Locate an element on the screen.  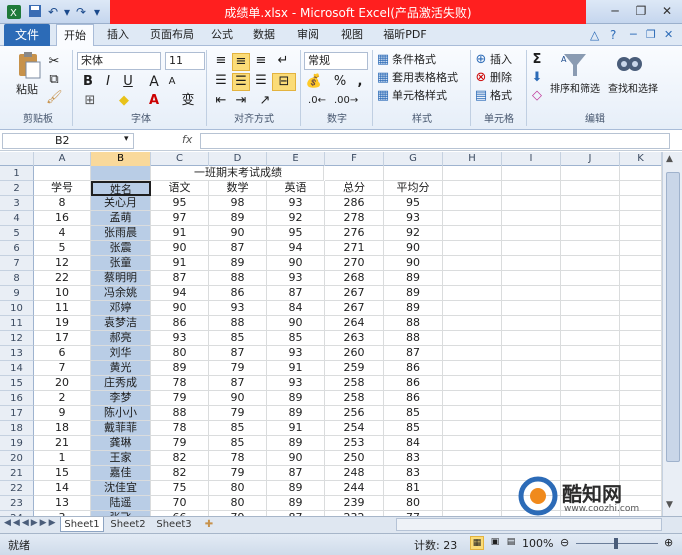
table-cell: 嘉佳 is located at coordinates (121, 473).